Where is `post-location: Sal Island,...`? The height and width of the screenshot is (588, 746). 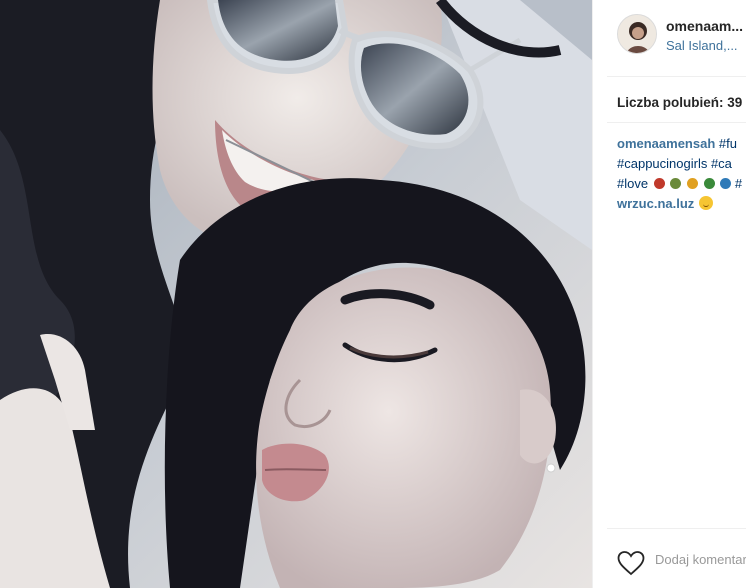
post-location: Sal Island,... is located at coordinates (702, 45).